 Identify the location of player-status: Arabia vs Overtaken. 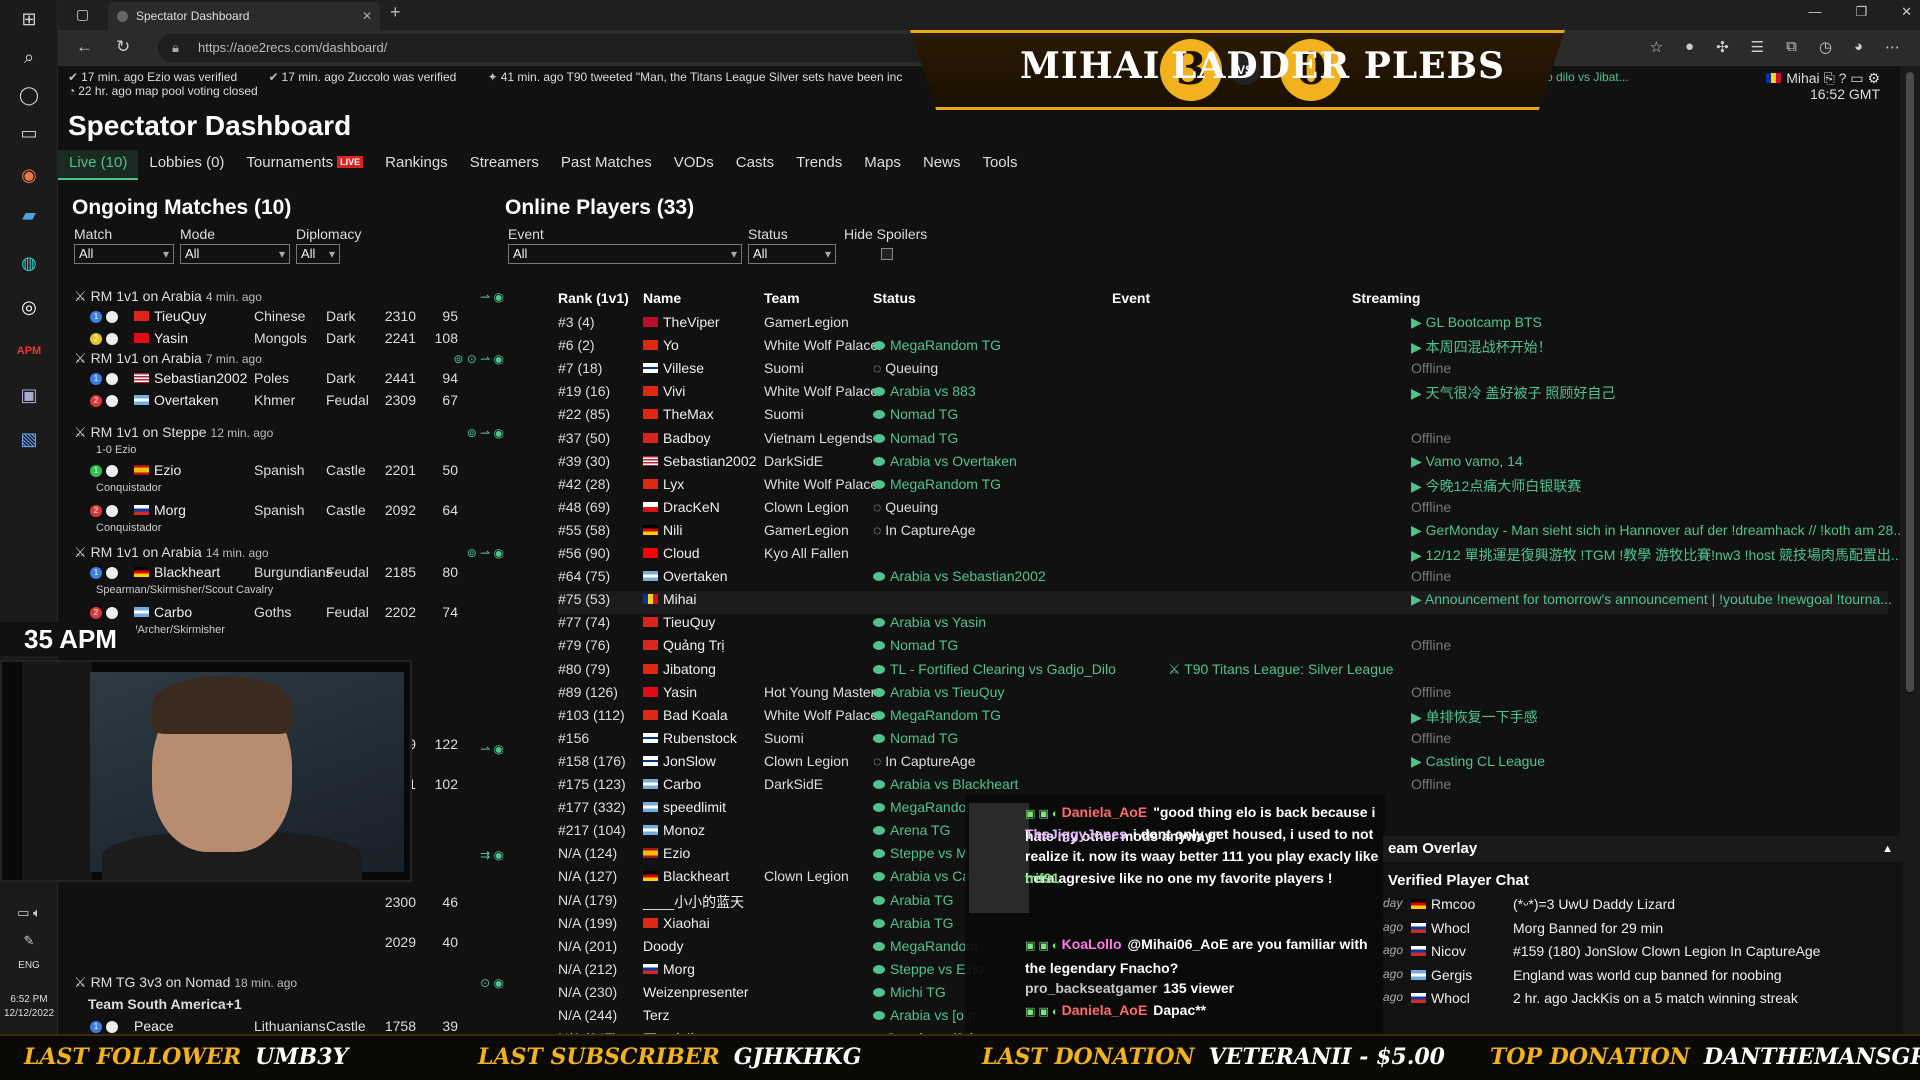
(945, 461).